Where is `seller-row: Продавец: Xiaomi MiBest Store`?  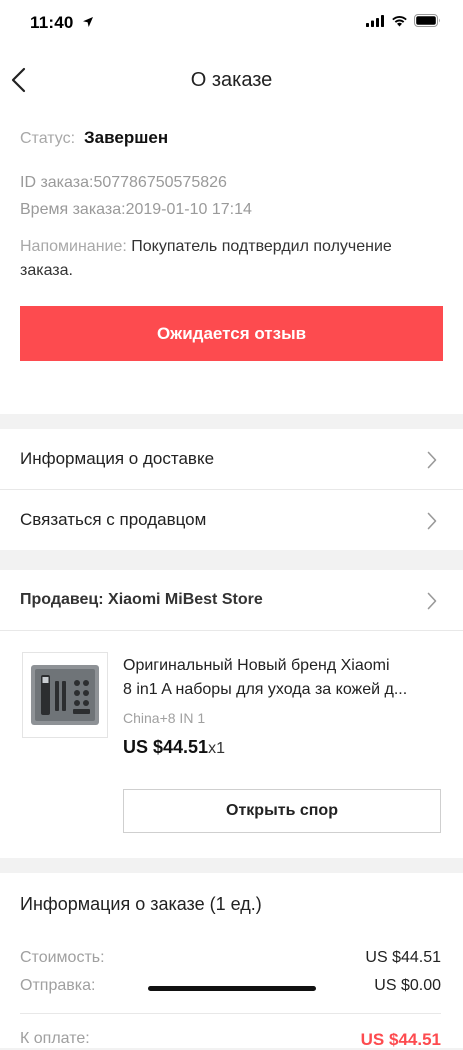
seller-row: Продавец: Xiaomi MiBest Store is located at coordinates (231, 600).